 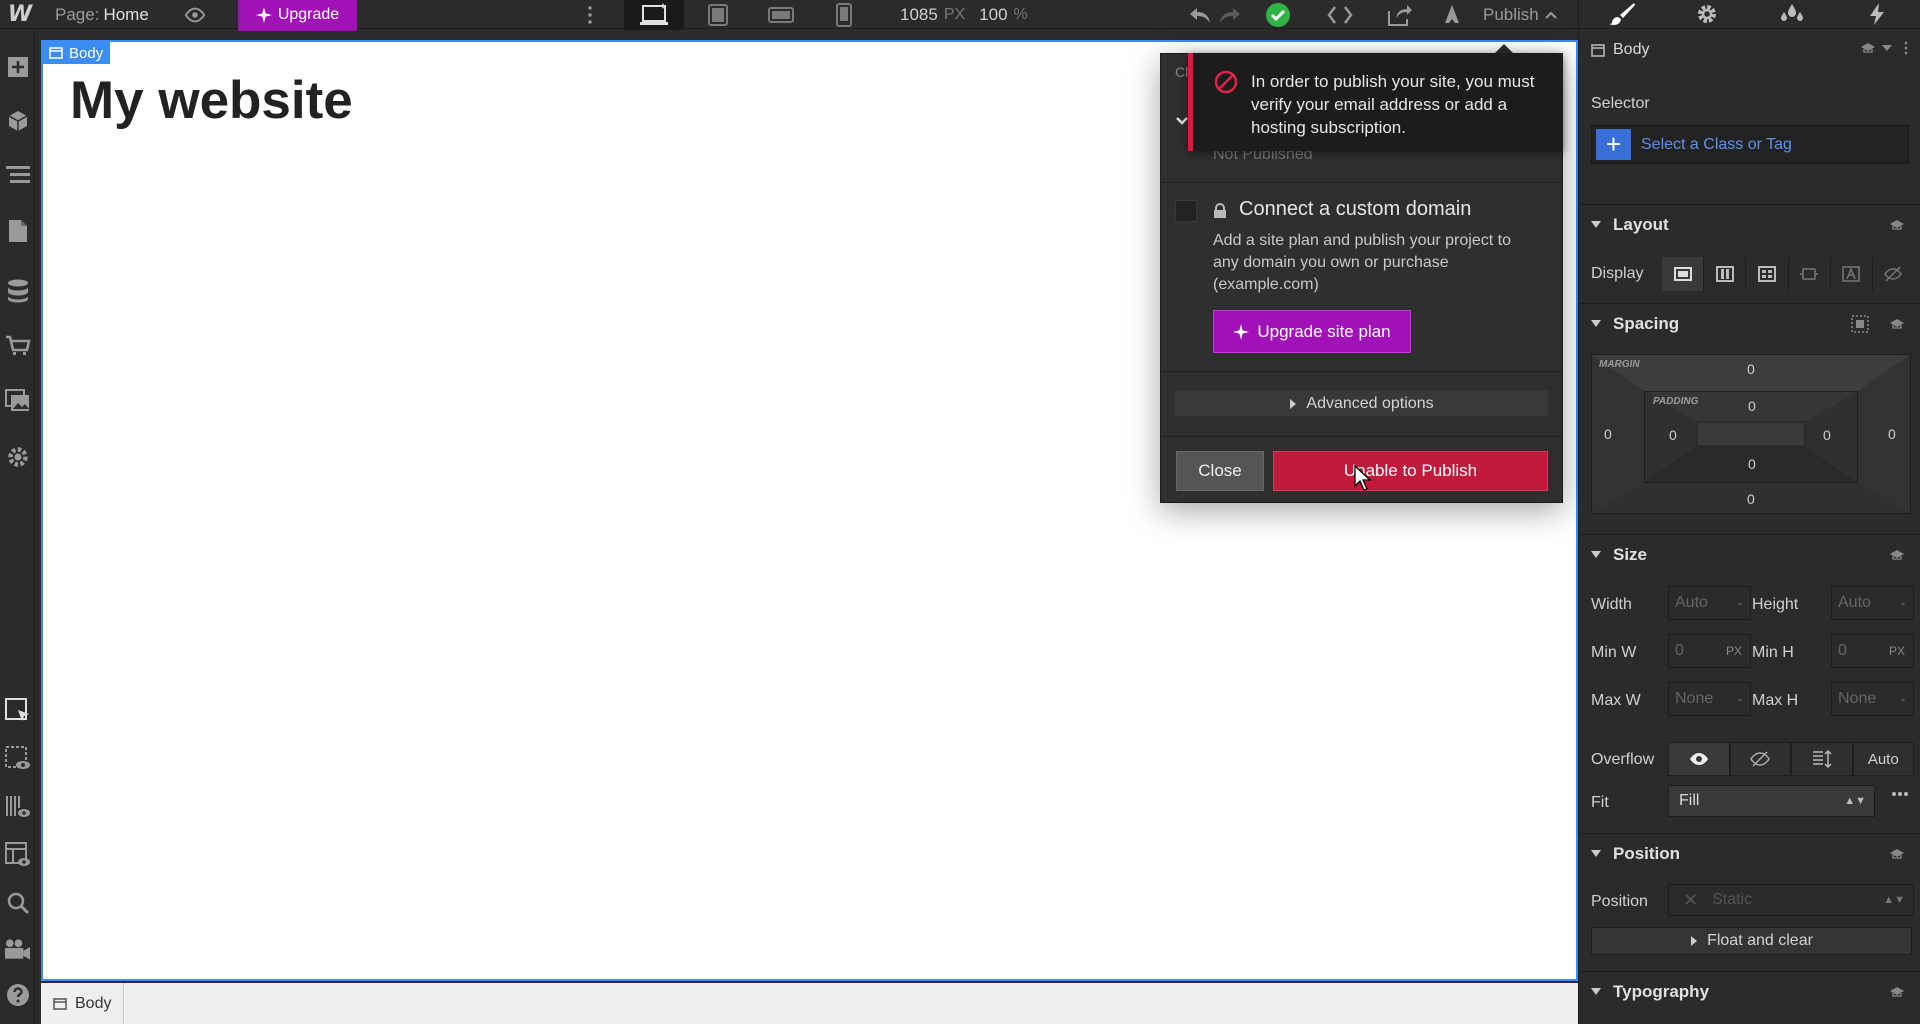 I want to click on tab-settings, so click(x=1706, y=14).